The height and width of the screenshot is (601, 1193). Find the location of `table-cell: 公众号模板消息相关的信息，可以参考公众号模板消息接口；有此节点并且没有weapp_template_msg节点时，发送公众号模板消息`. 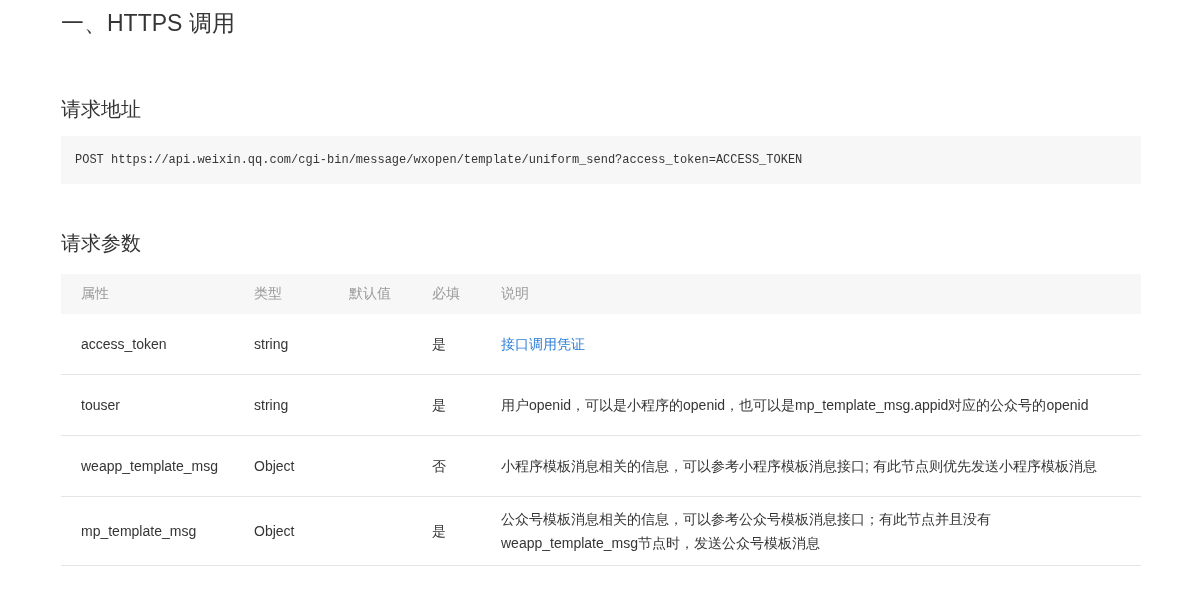

table-cell: 公众号模板消息相关的信息，可以参考公众号模板消息接口；有此节点并且没有weapp_template_msg节点时，发送公众号模板消息 is located at coordinates (821, 531).